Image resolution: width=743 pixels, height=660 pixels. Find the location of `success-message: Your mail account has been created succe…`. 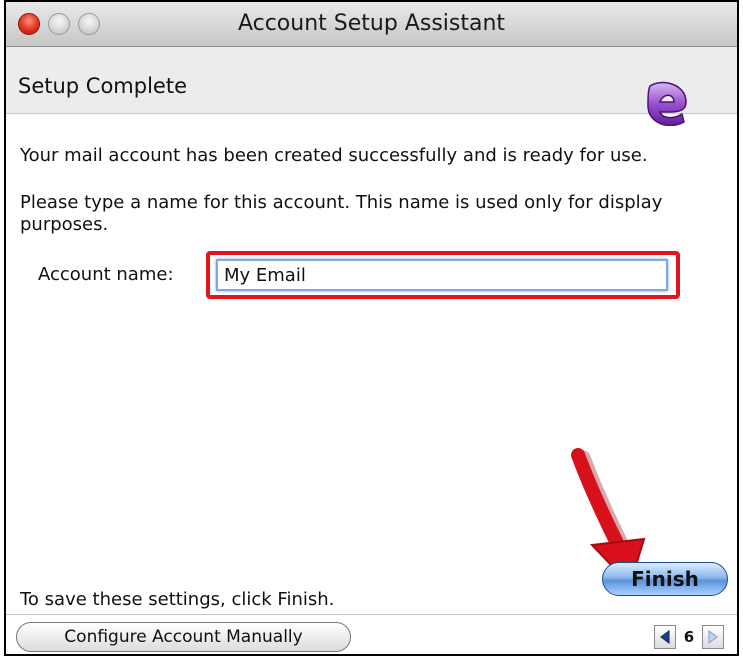

success-message: Your mail account has been created succe… is located at coordinates (334, 155).